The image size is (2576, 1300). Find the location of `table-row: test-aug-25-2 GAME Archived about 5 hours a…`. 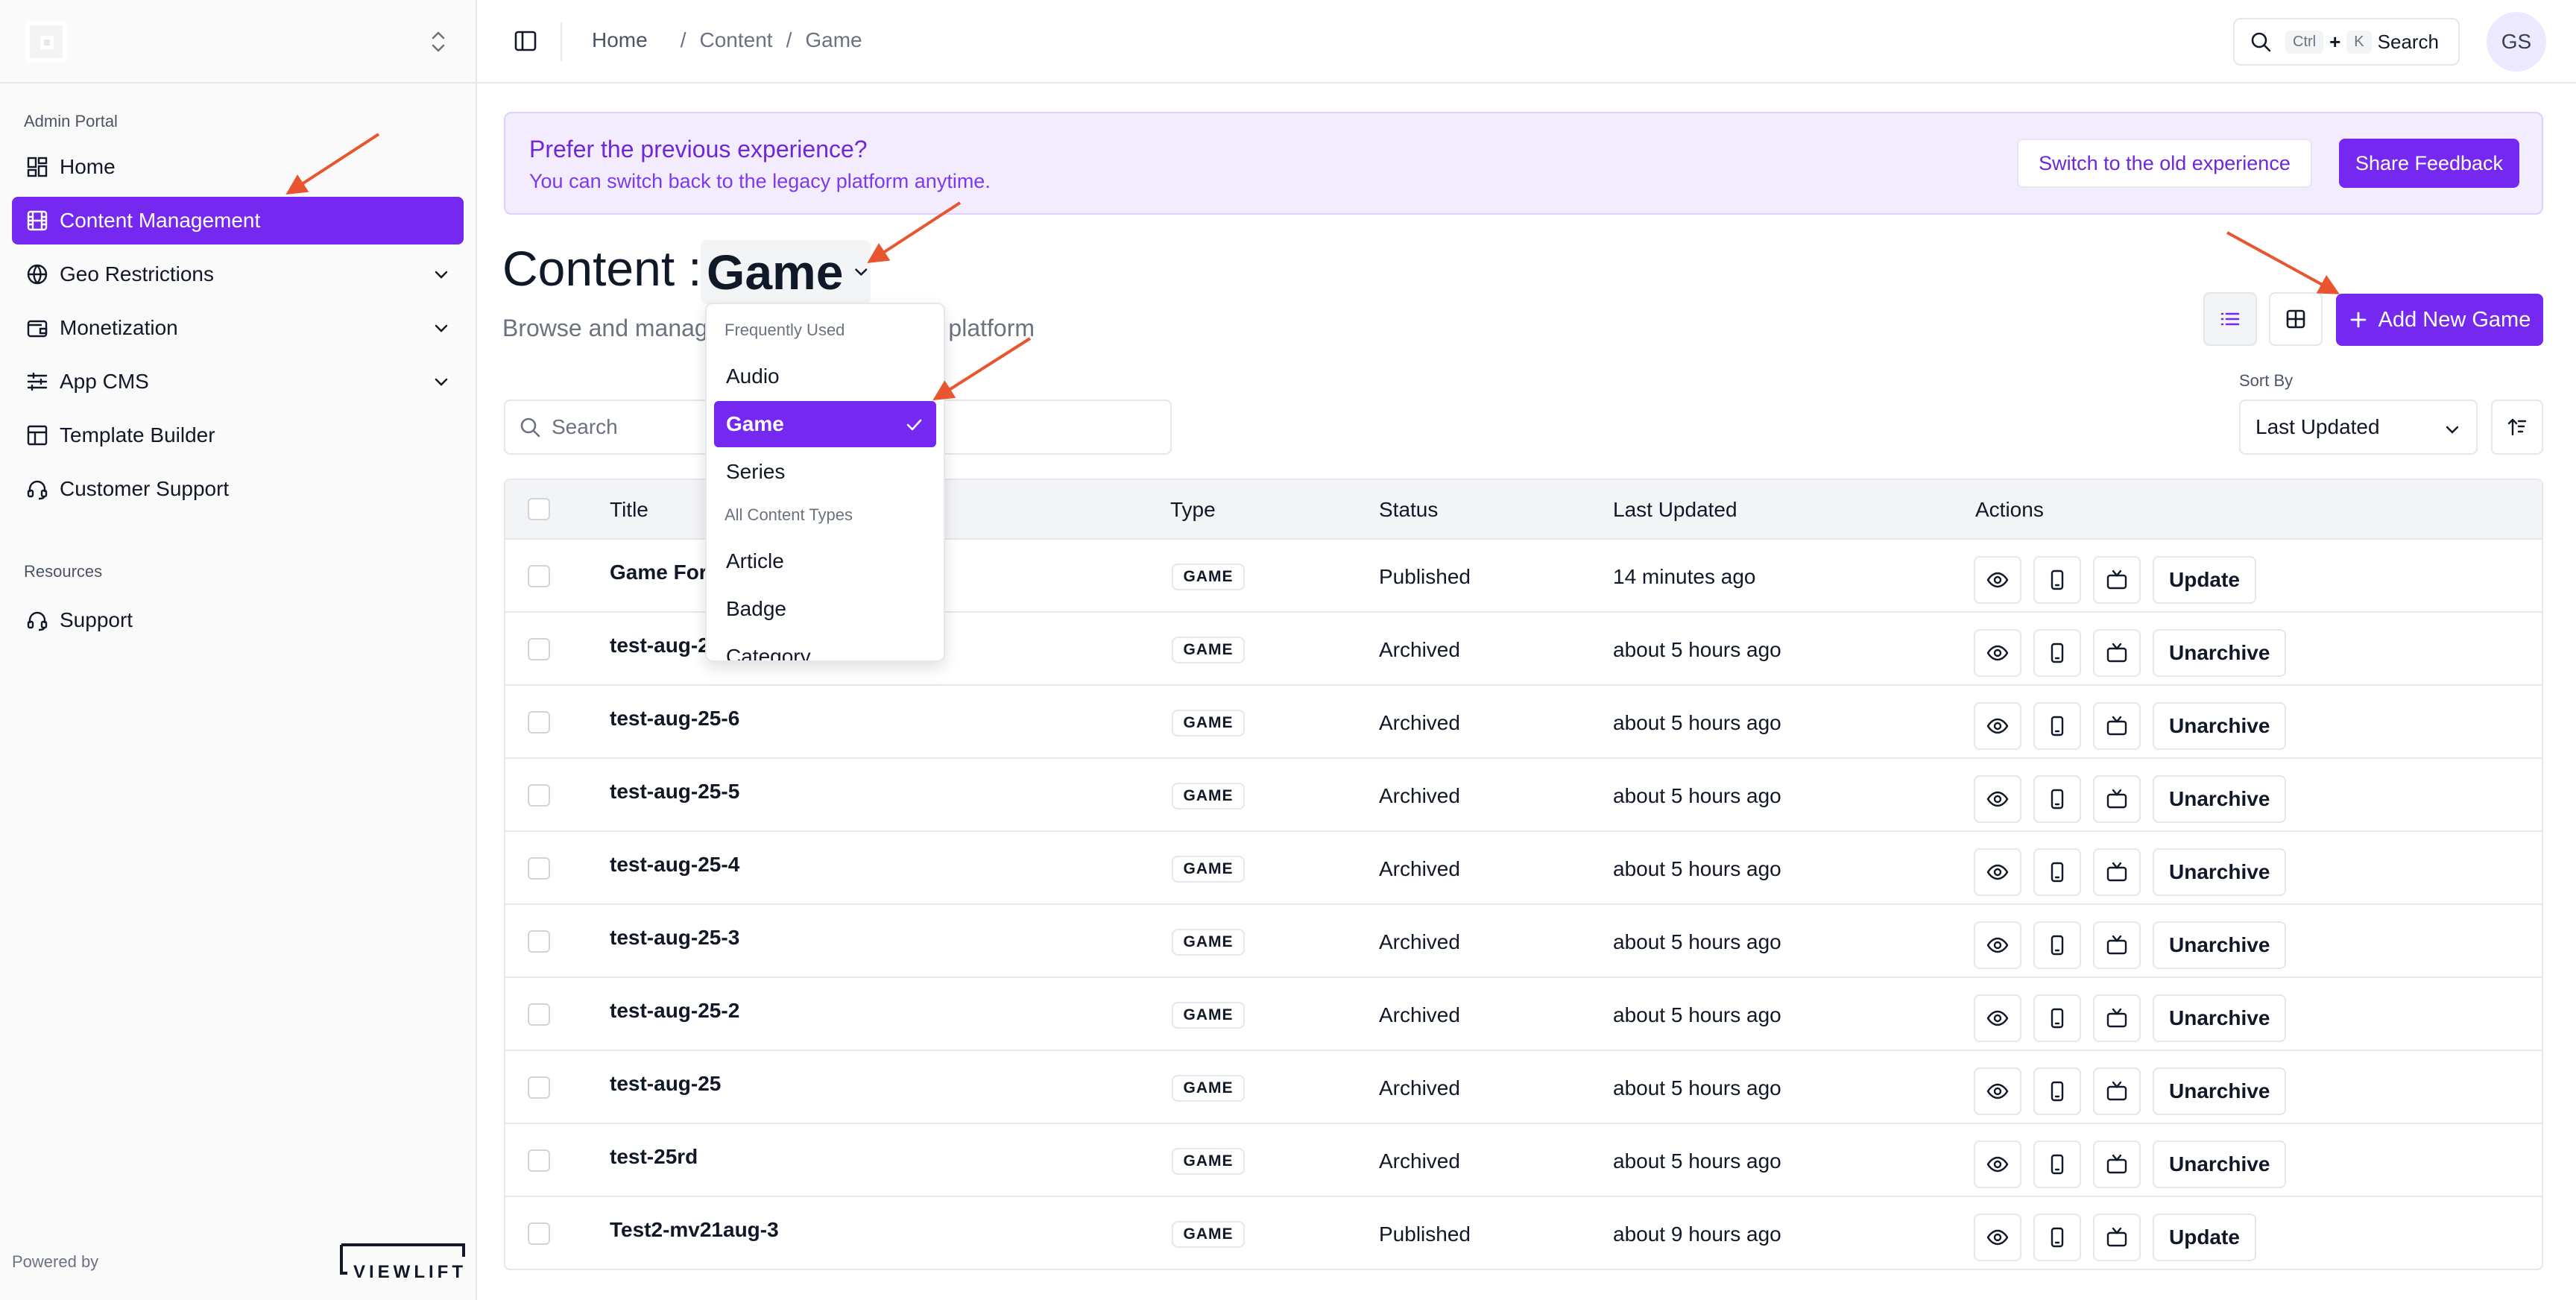

table-row: test-aug-25-2 GAME Archived about 5 hours a… is located at coordinates (1523, 1015).